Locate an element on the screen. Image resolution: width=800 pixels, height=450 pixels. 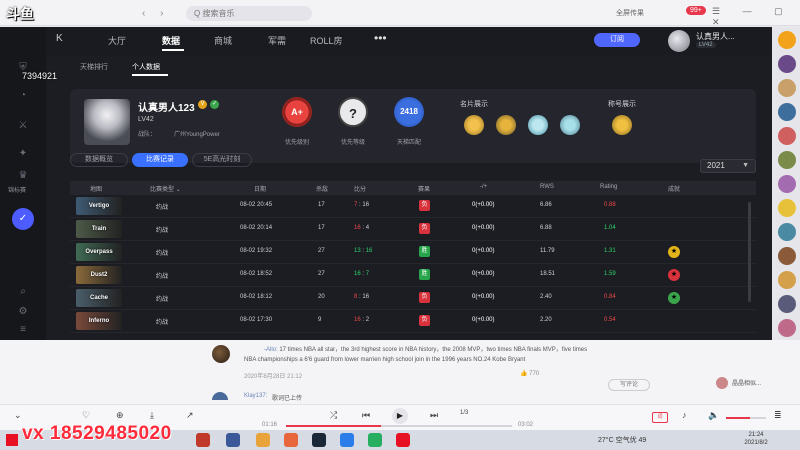
result-badge: 胜 is located at coordinates (424, 251).